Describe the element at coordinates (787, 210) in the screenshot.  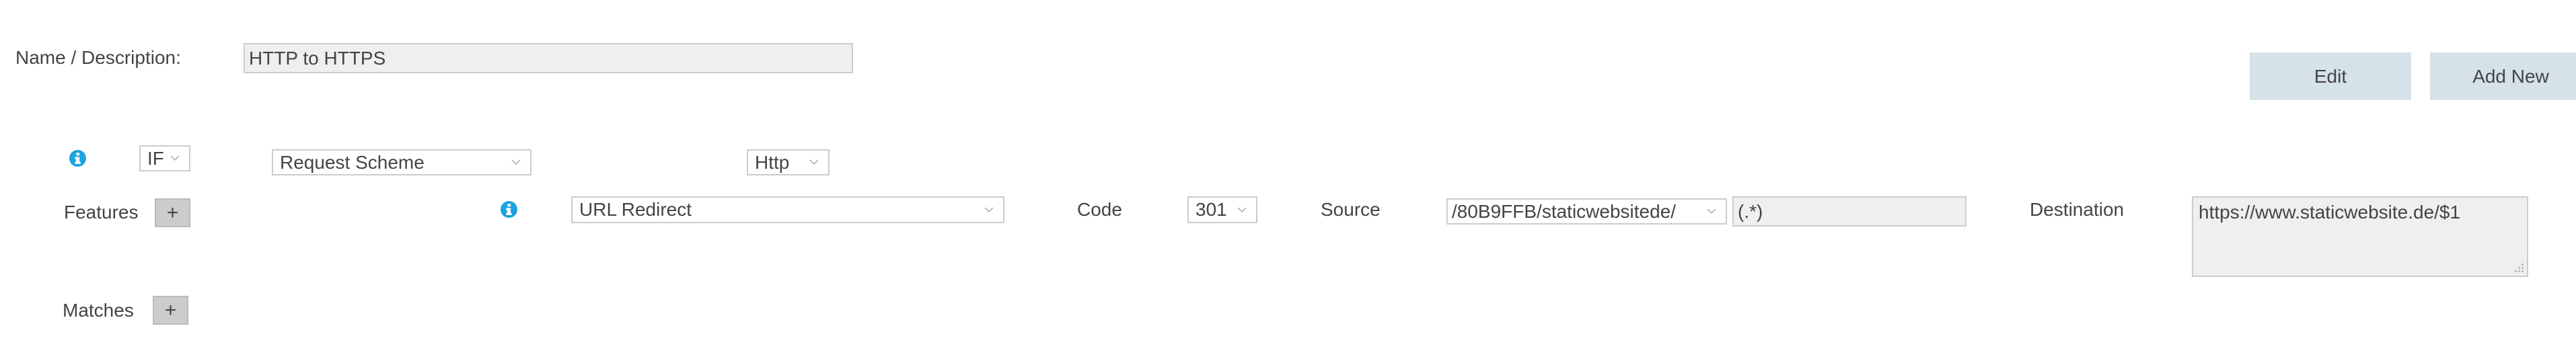
I see `feature-action-select: URL Redirect` at that location.